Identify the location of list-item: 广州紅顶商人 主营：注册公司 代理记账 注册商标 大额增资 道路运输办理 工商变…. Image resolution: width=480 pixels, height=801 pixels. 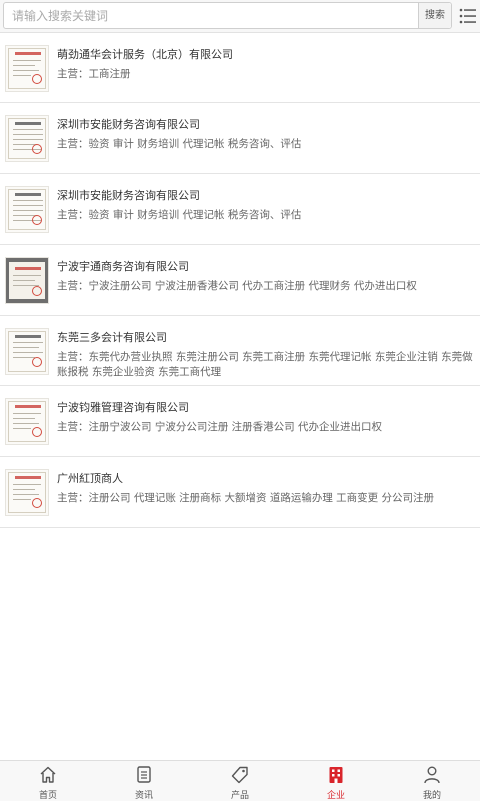
(240, 492).